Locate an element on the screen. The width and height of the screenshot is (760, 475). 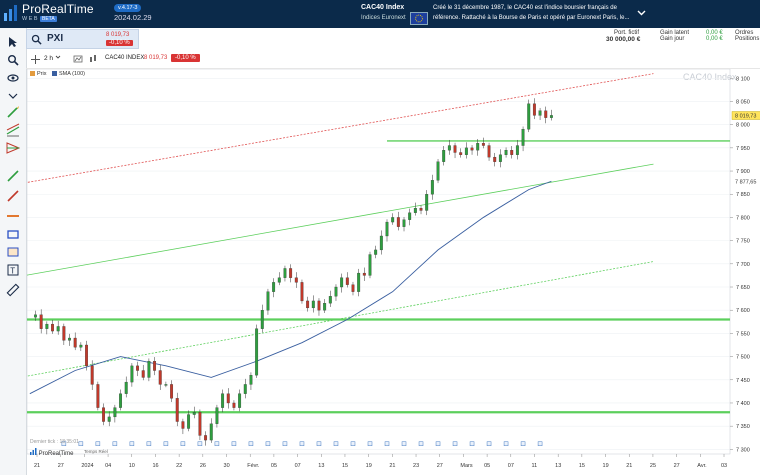
text-tool: T is located at coordinates (13, 270).